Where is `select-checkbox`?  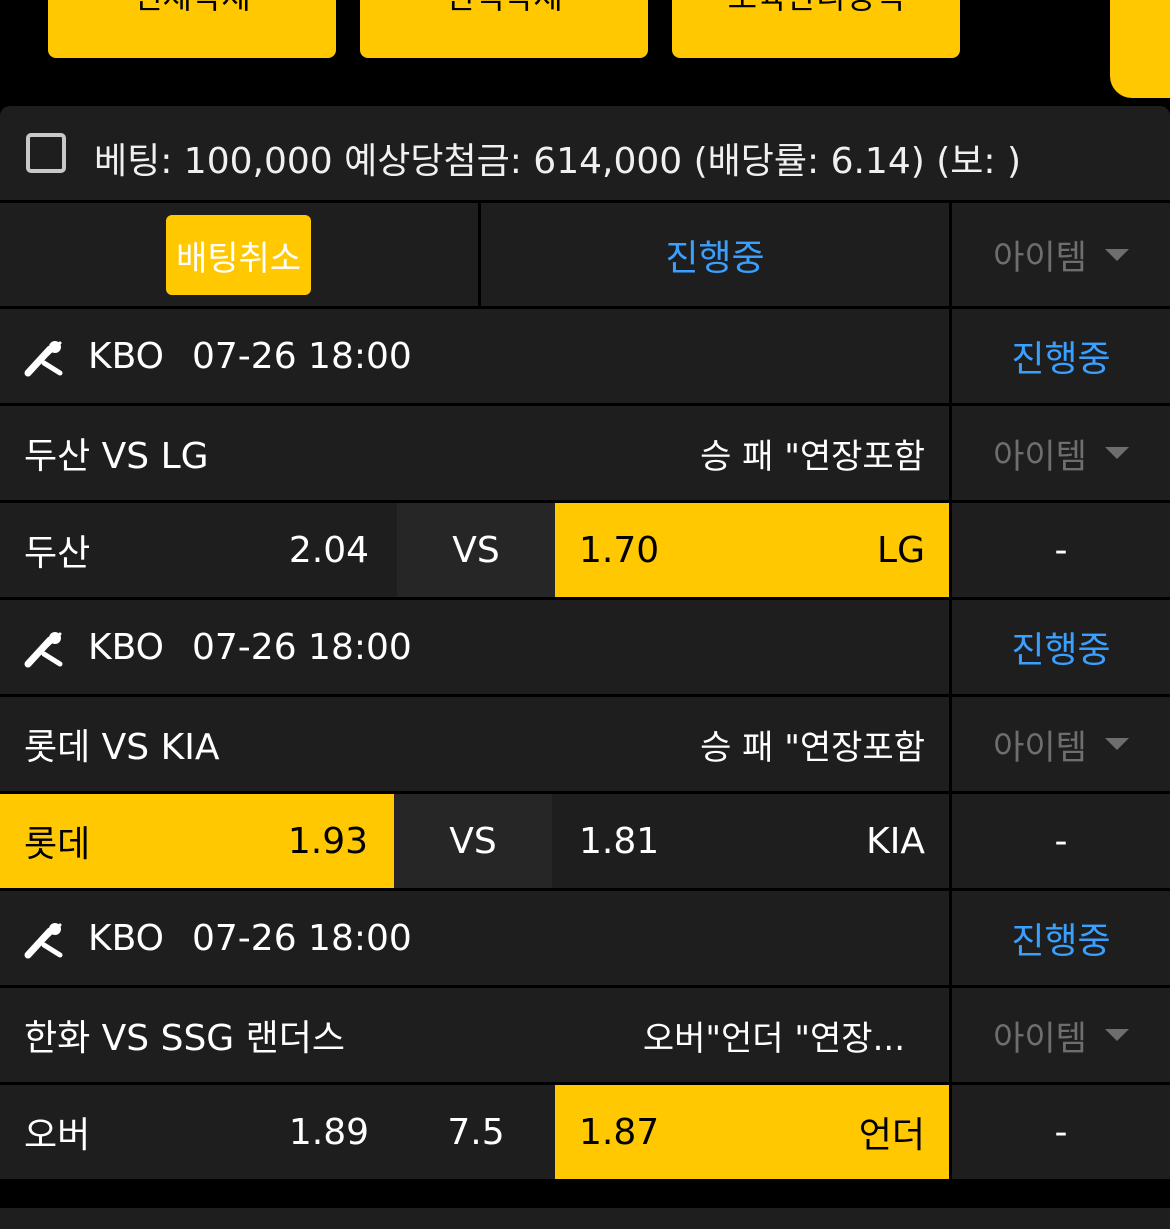 select-checkbox is located at coordinates (46, 153).